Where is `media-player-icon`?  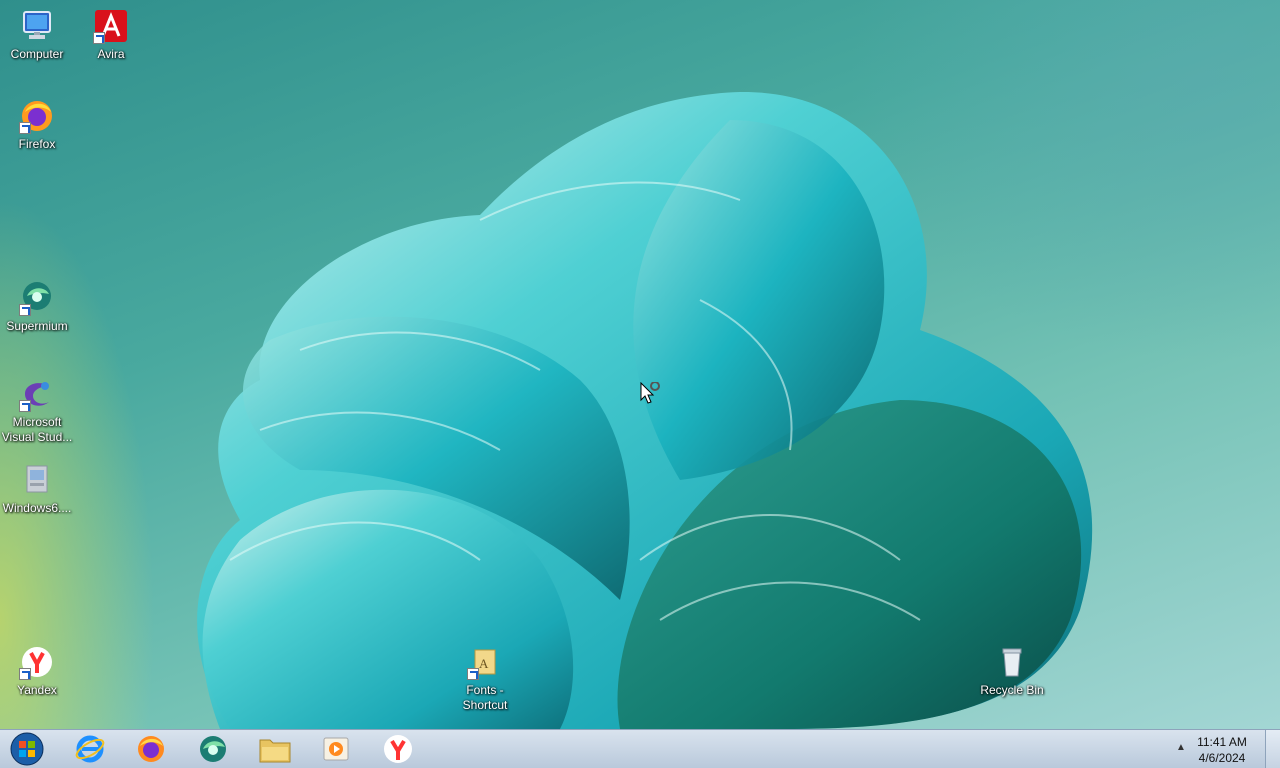 media-player-icon is located at coordinates (336, 749).